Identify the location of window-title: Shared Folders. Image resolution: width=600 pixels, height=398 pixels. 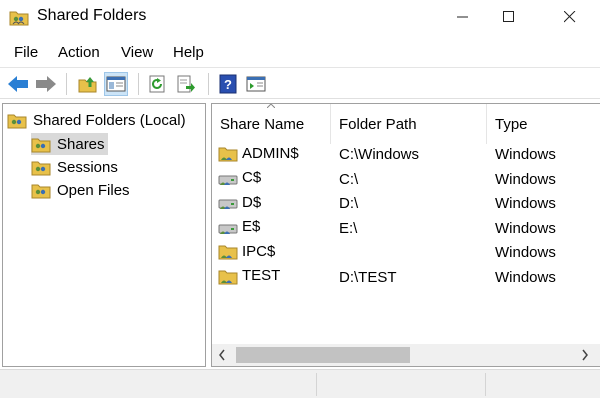
(92, 15).